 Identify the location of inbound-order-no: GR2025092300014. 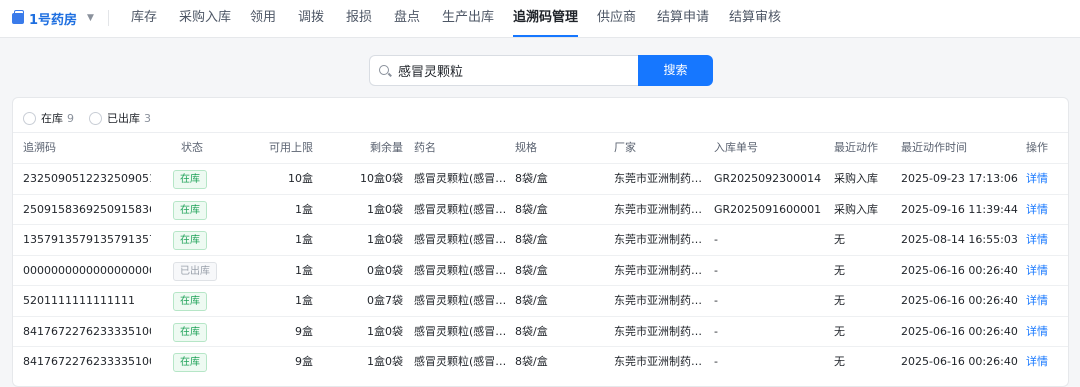
(768, 178).